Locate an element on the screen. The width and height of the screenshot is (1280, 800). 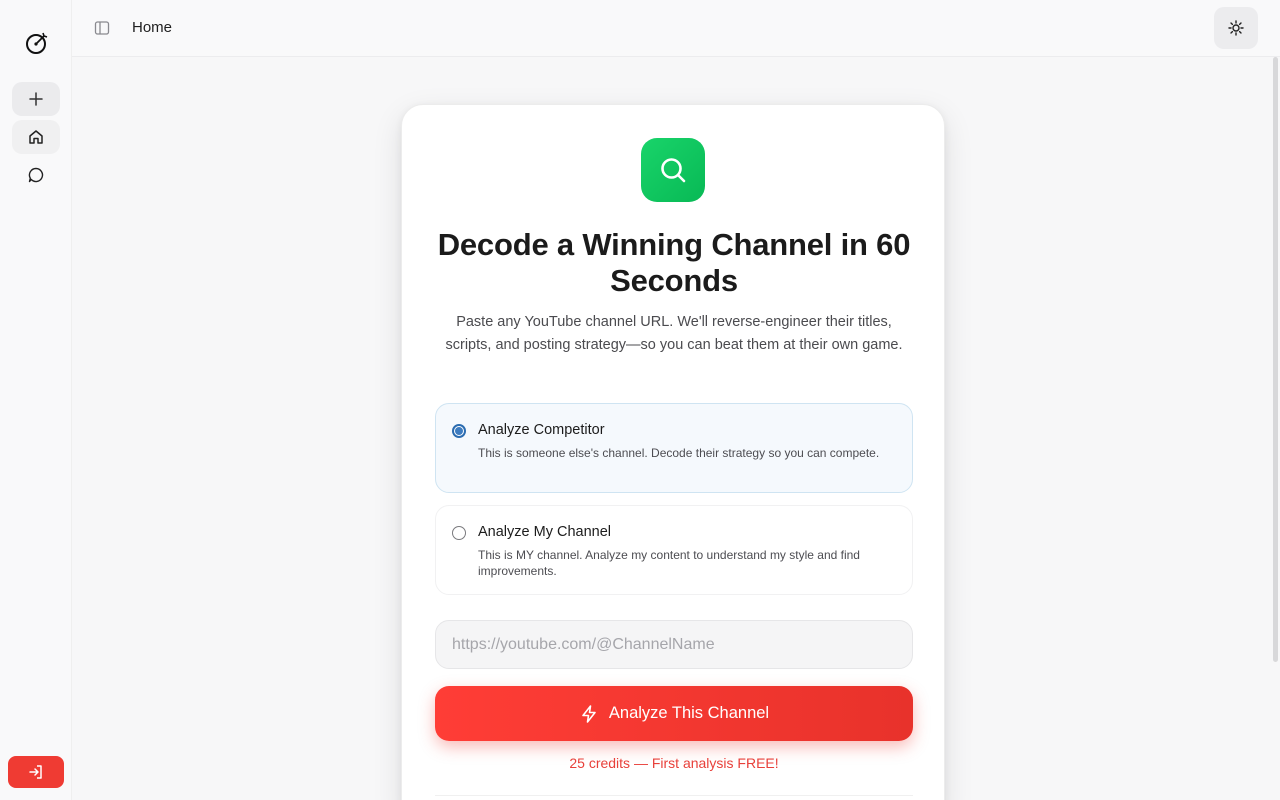
plus-icon is located at coordinates (36, 99).